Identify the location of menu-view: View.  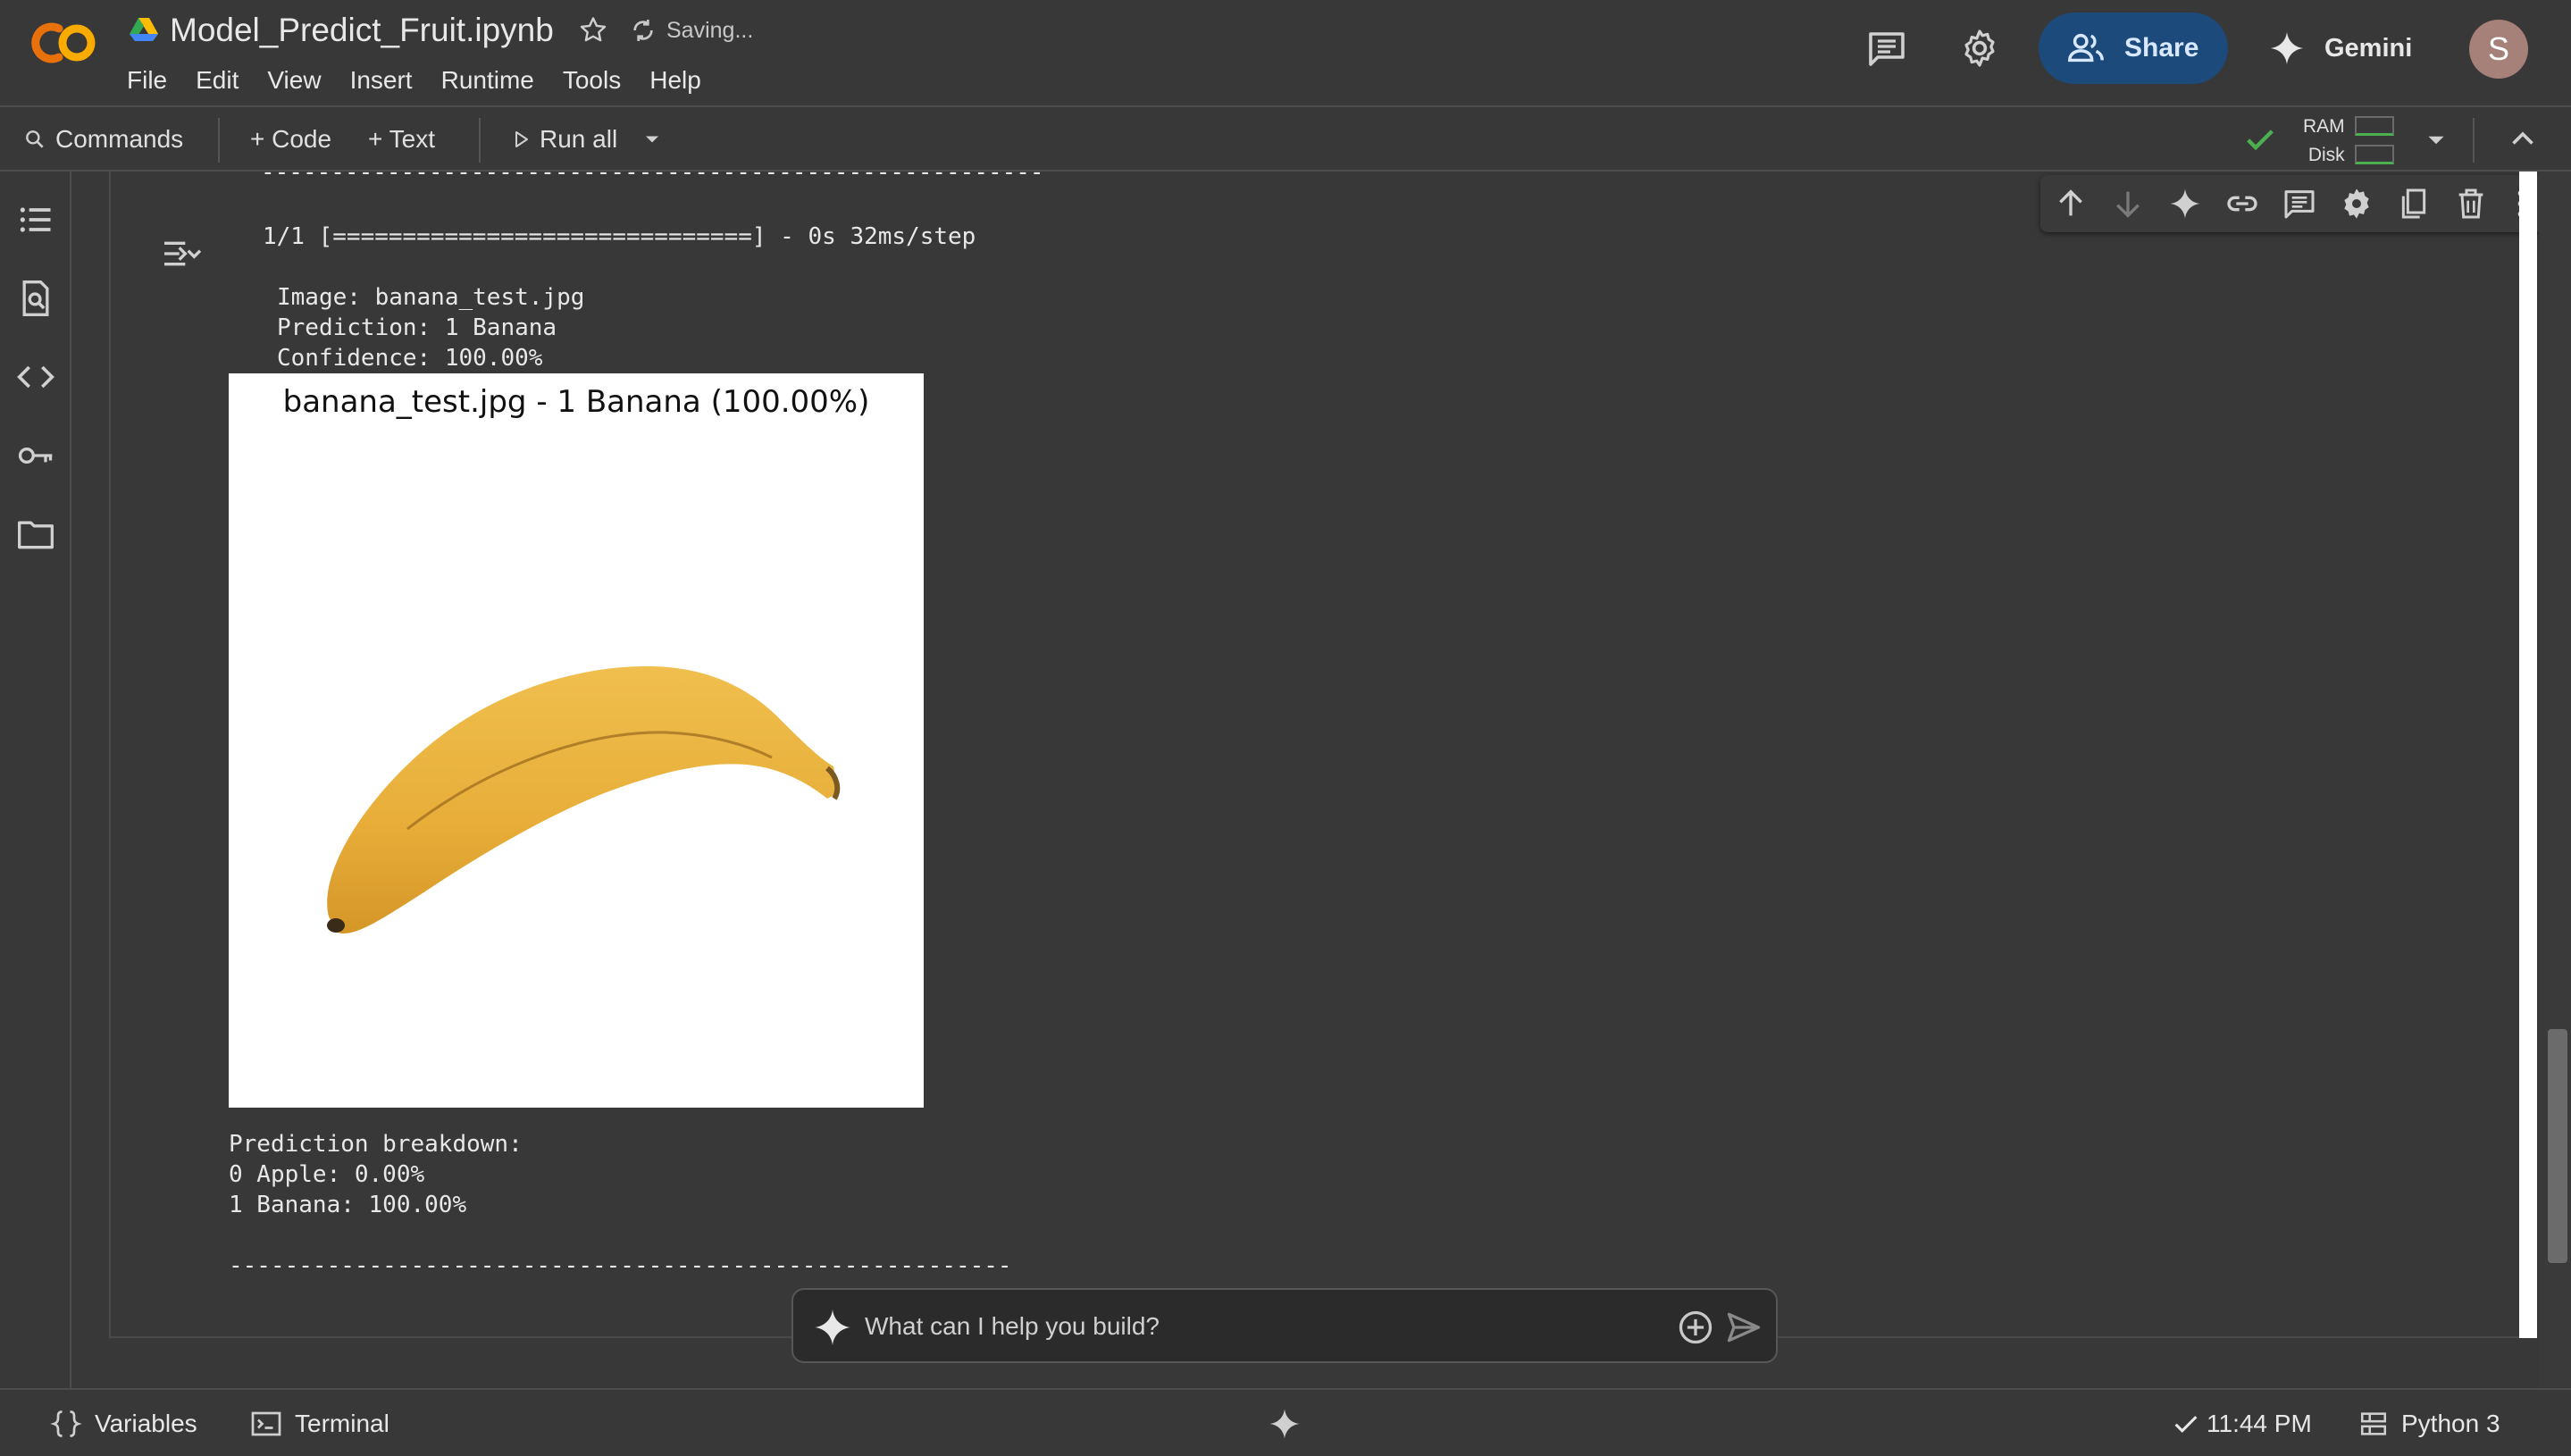
(301, 80).